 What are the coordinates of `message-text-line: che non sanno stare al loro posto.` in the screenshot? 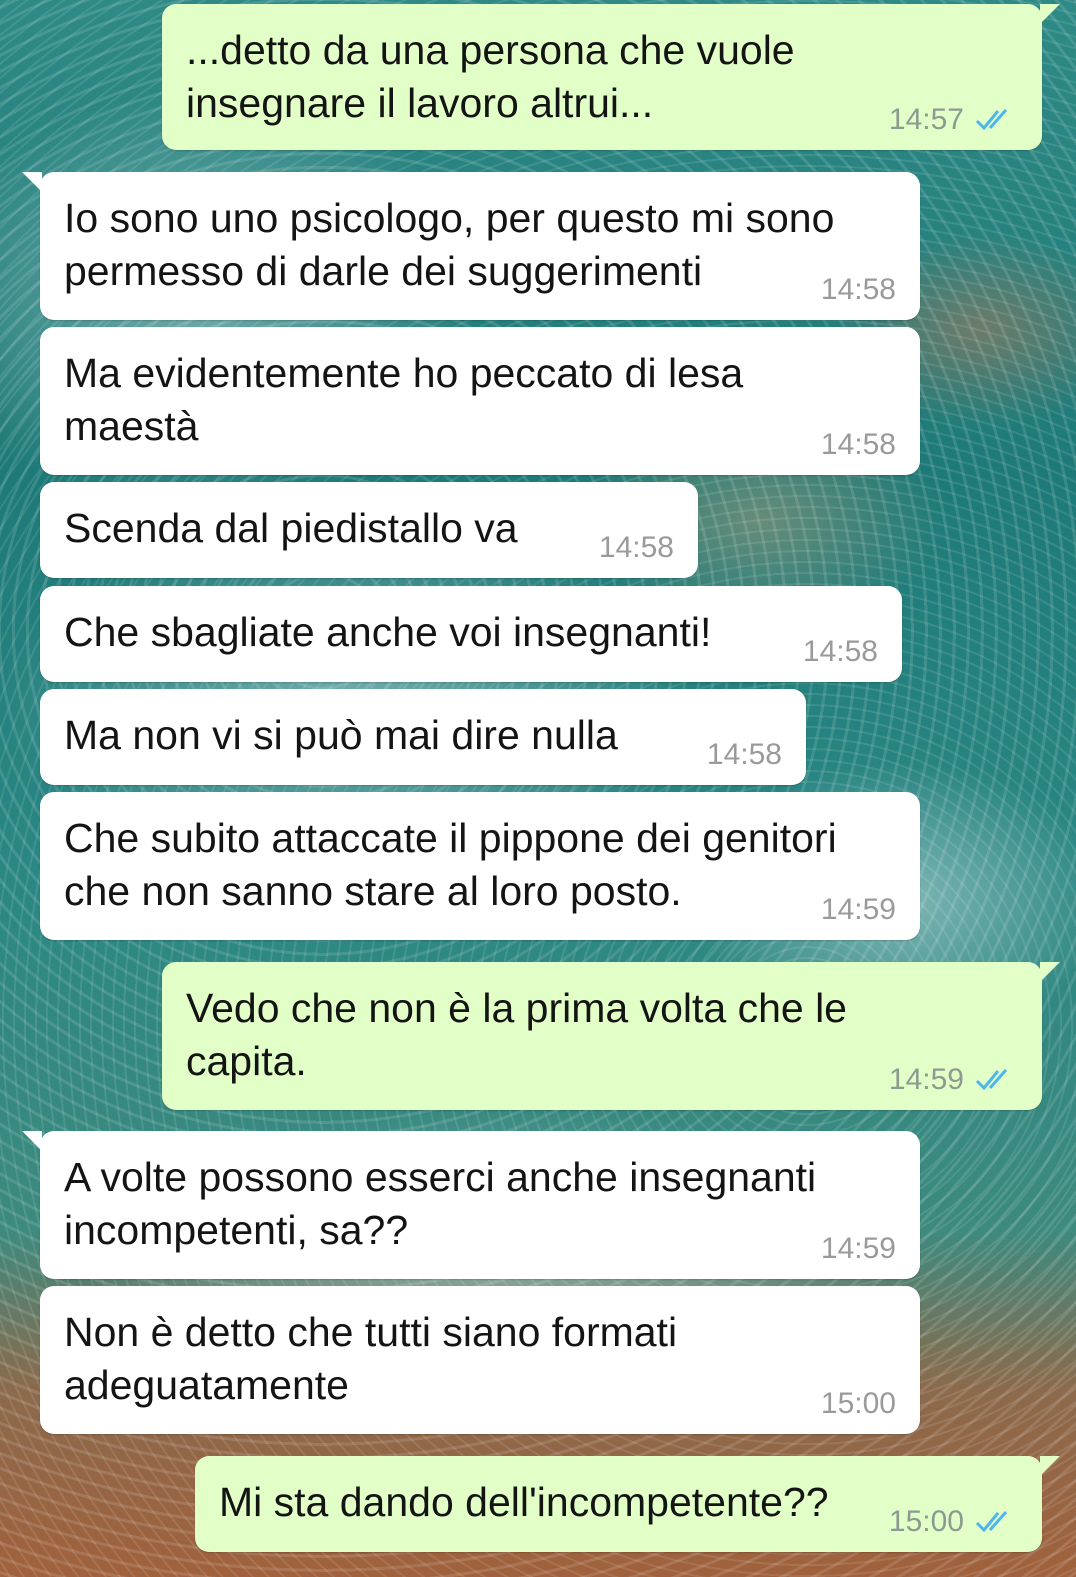 It's located at (373, 891).